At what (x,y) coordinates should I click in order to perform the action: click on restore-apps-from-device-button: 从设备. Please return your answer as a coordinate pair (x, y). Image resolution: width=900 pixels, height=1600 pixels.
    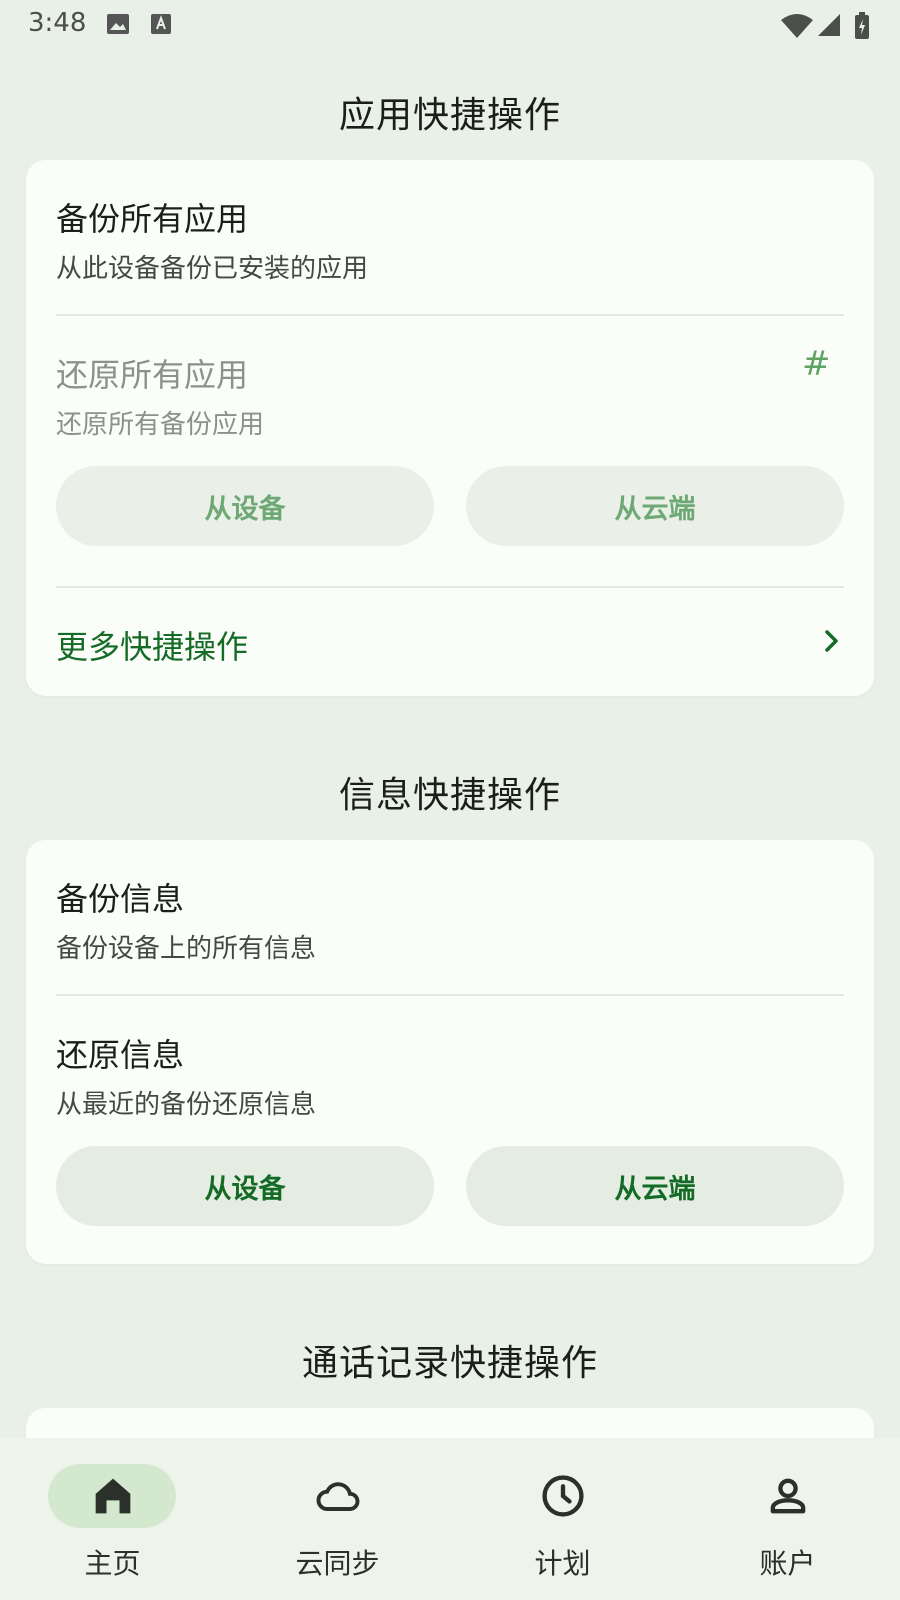
    Looking at the image, I should click on (245, 506).